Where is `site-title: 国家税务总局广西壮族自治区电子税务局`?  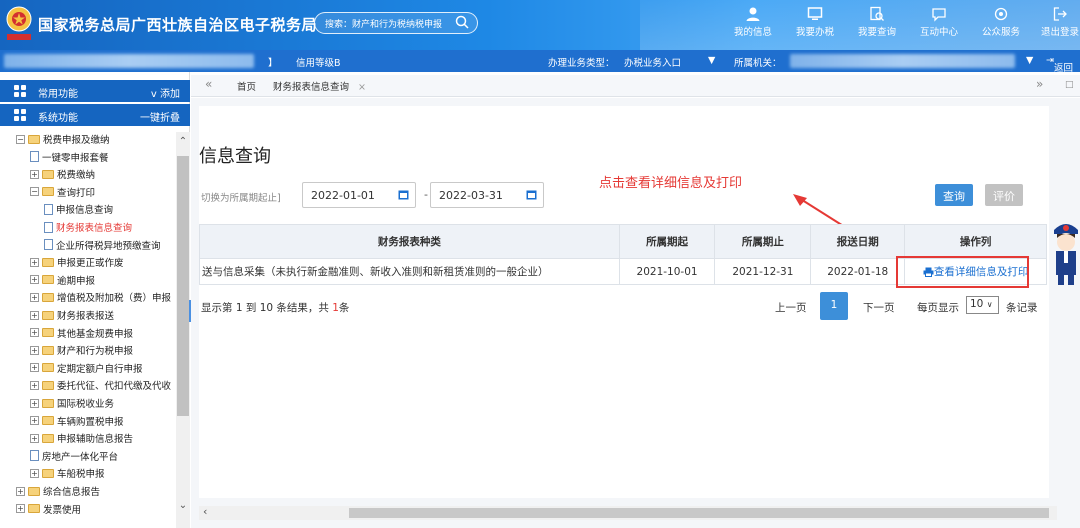
site-title: 国家税务总局广西壮族自治区电子税务局 is located at coordinates (177, 24).